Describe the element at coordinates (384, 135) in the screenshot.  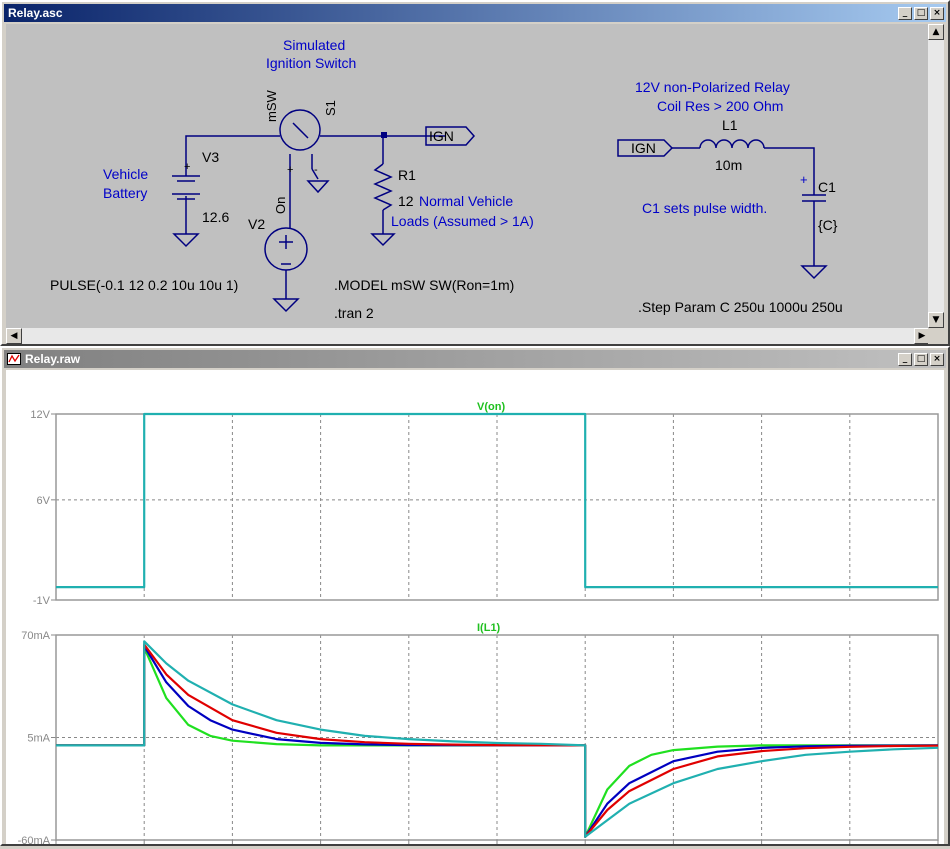
I see `junction-dot` at that location.